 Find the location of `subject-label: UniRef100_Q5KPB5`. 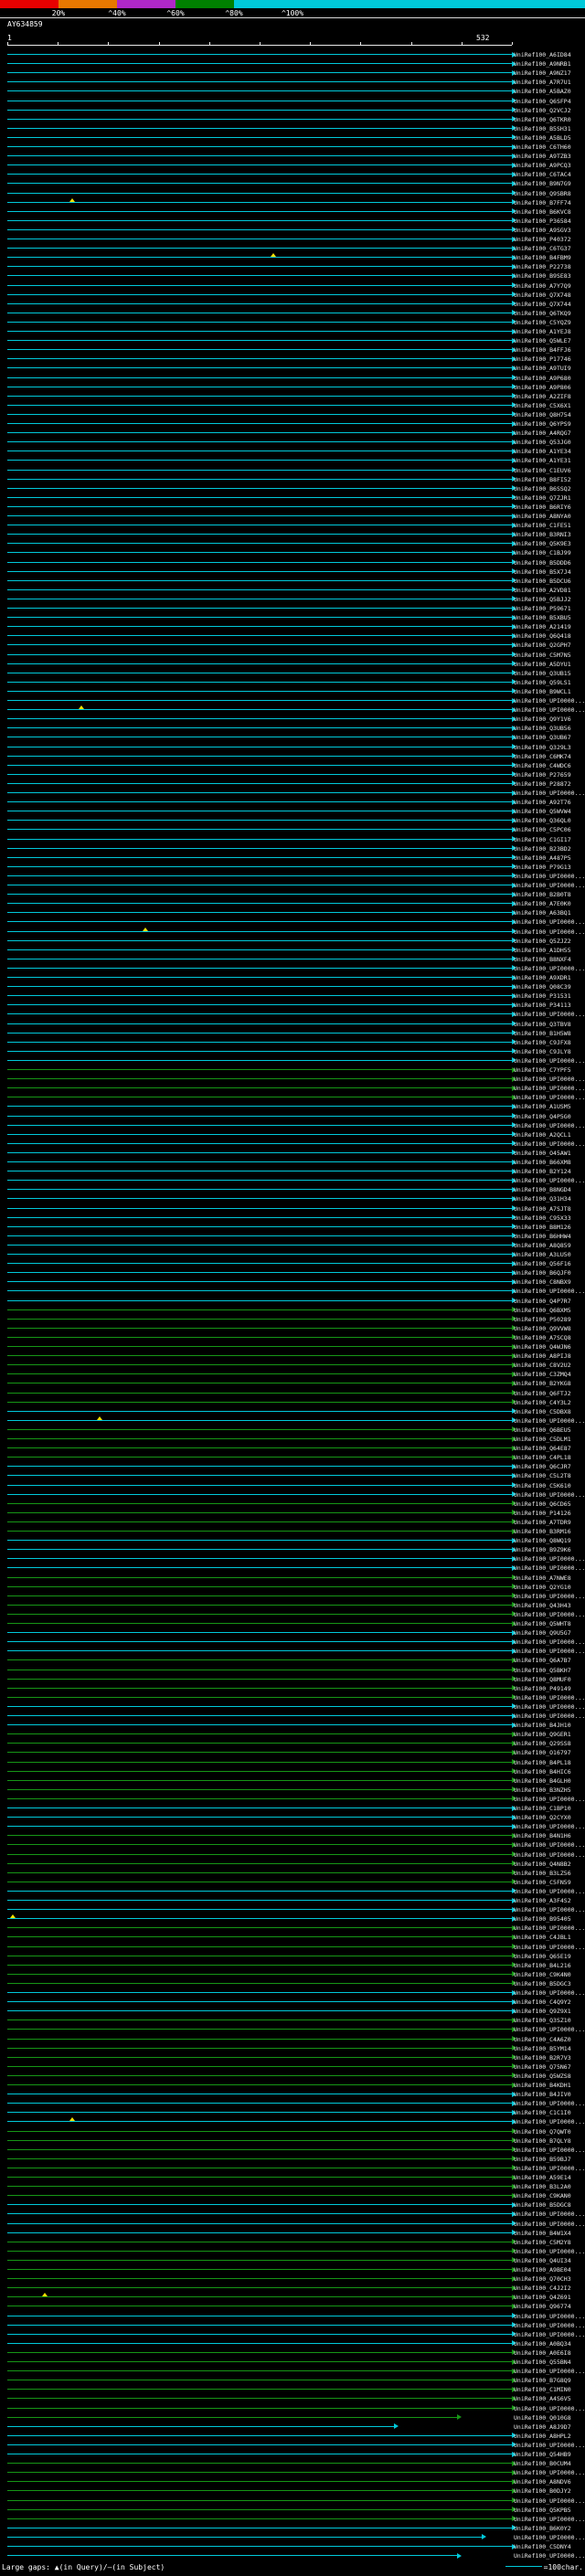

subject-label: UniRef100_Q5KPB5 is located at coordinates (549, 2510).